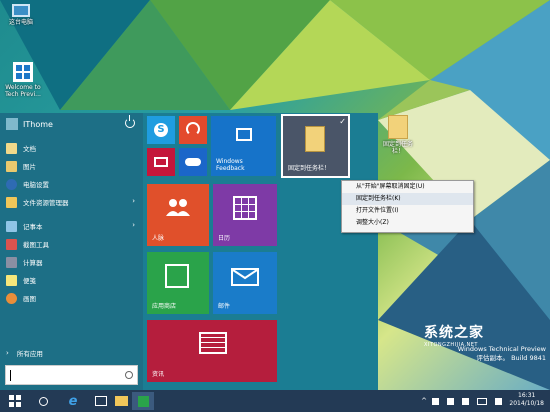 The height and width of the screenshot is (412, 550). I want to click on skype-tile: S, so click(161, 130).